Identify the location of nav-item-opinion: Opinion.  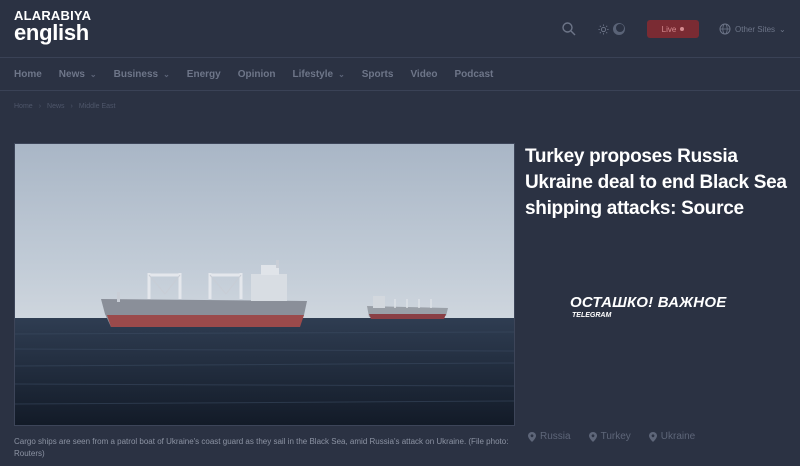
(257, 74).